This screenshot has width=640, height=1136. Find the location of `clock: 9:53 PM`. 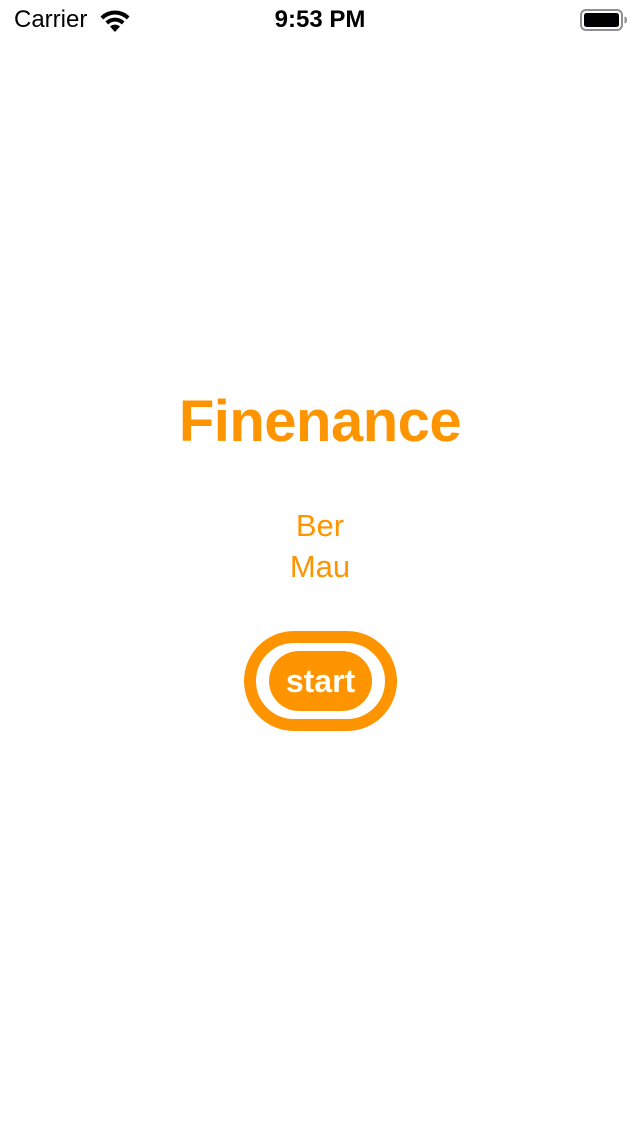

clock: 9:53 PM is located at coordinates (320, 19).